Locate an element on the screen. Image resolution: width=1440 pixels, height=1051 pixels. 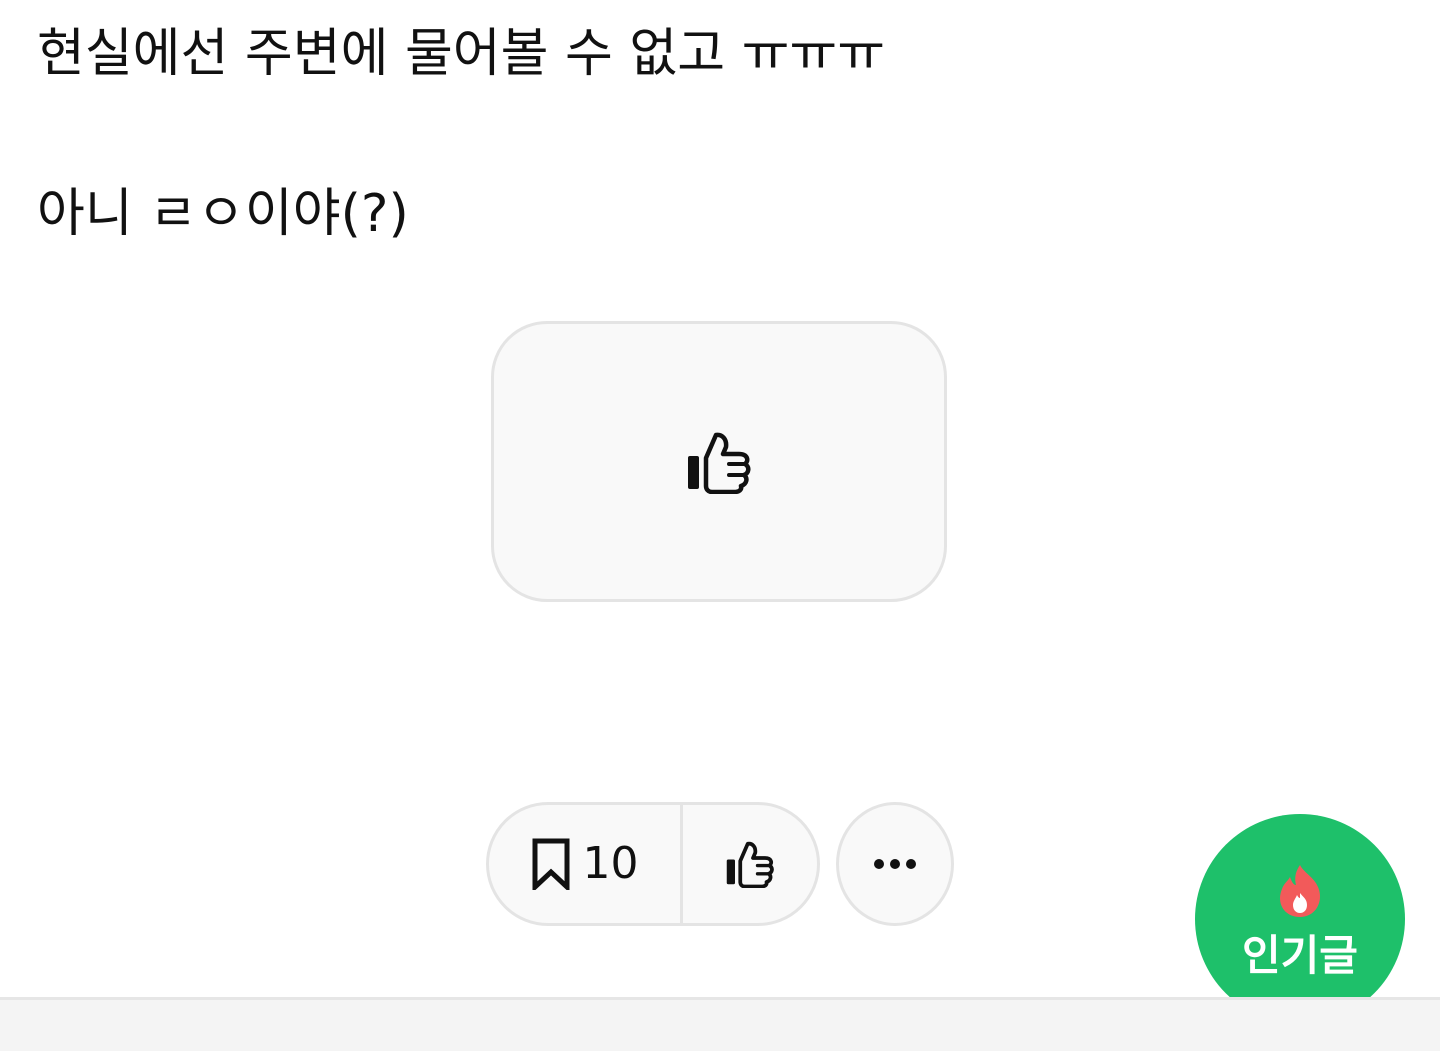
bookmark-button: 10 is located at coordinates (586, 864).